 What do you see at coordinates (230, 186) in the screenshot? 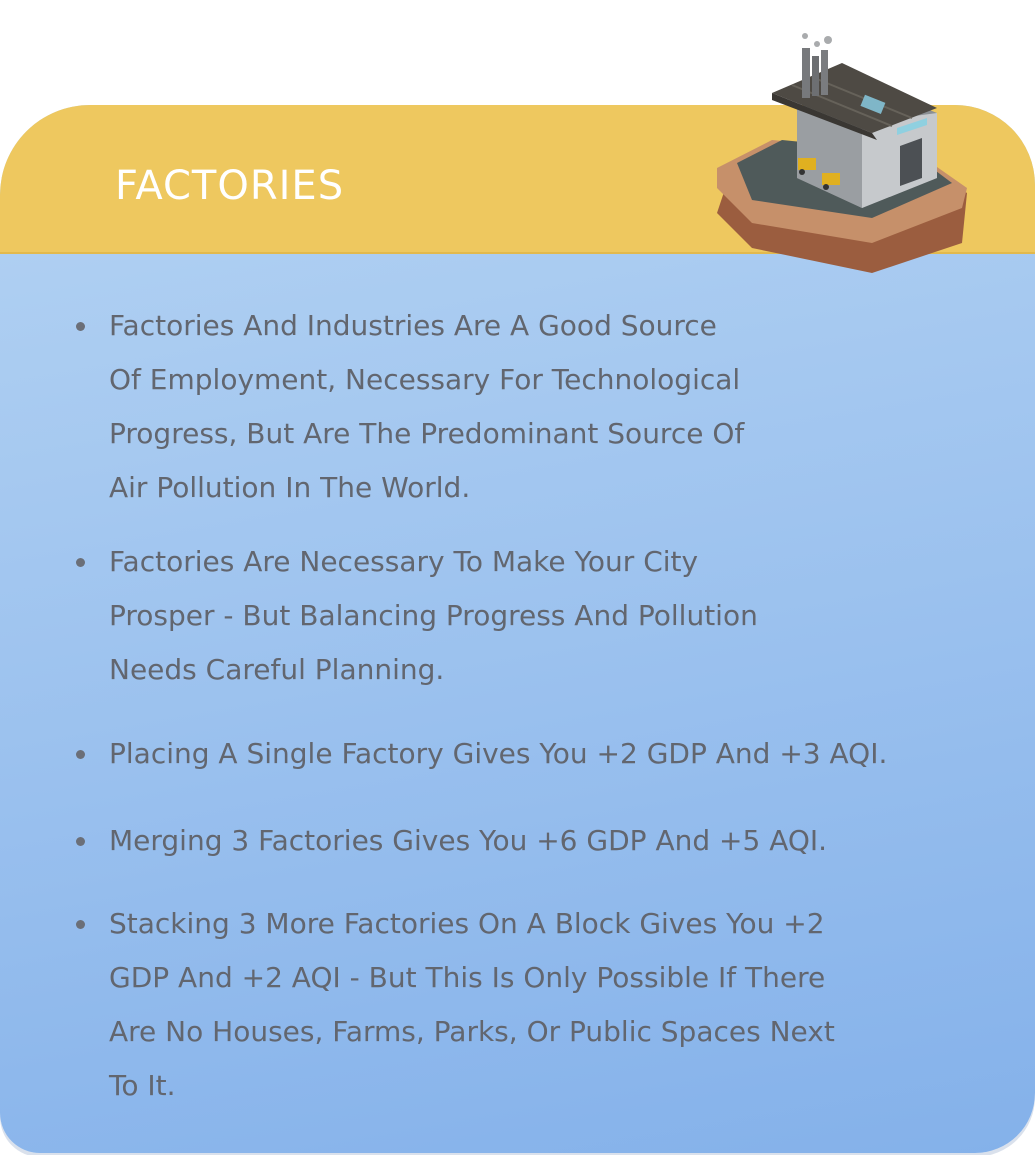
I see `card-title: FACTORIES` at bounding box center [230, 186].